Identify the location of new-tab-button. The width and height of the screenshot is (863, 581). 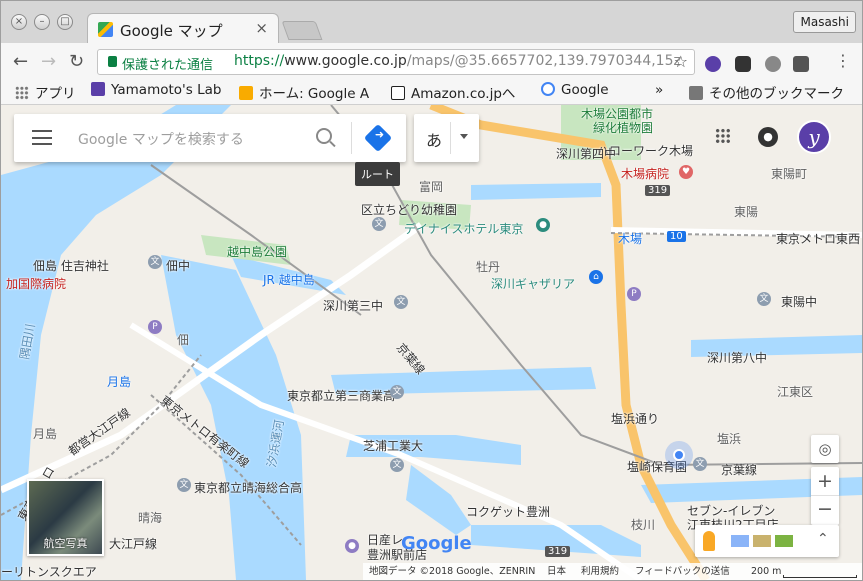
(302, 30).